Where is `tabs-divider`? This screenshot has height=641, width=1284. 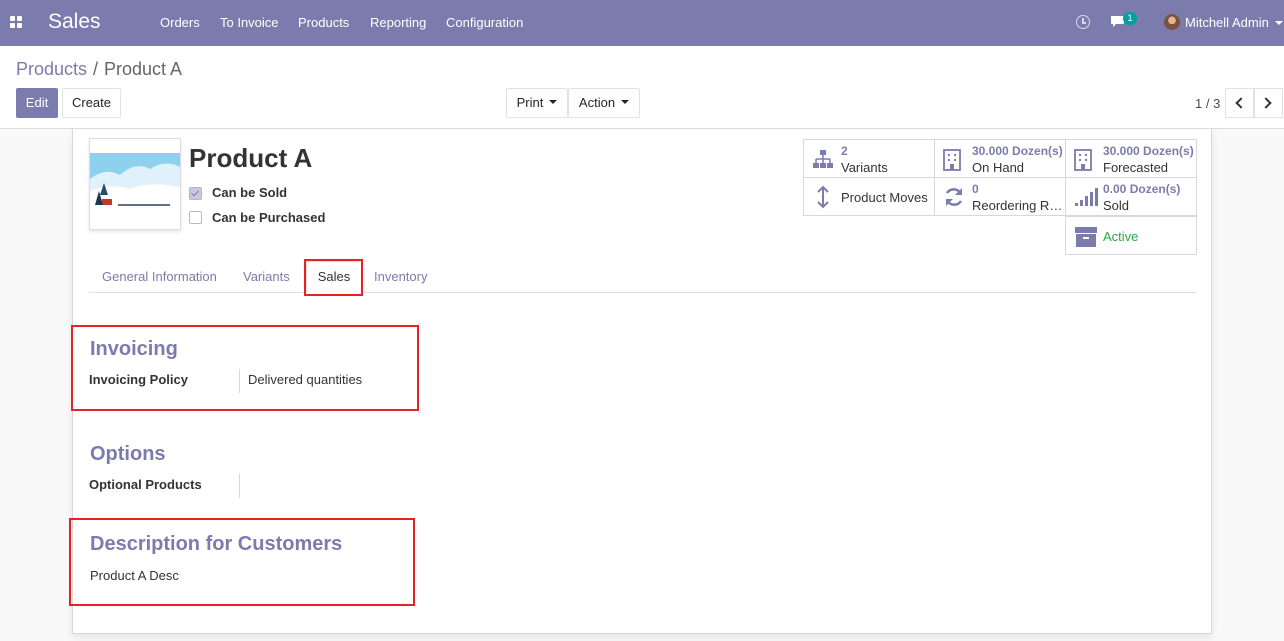 tabs-divider is located at coordinates (642, 292).